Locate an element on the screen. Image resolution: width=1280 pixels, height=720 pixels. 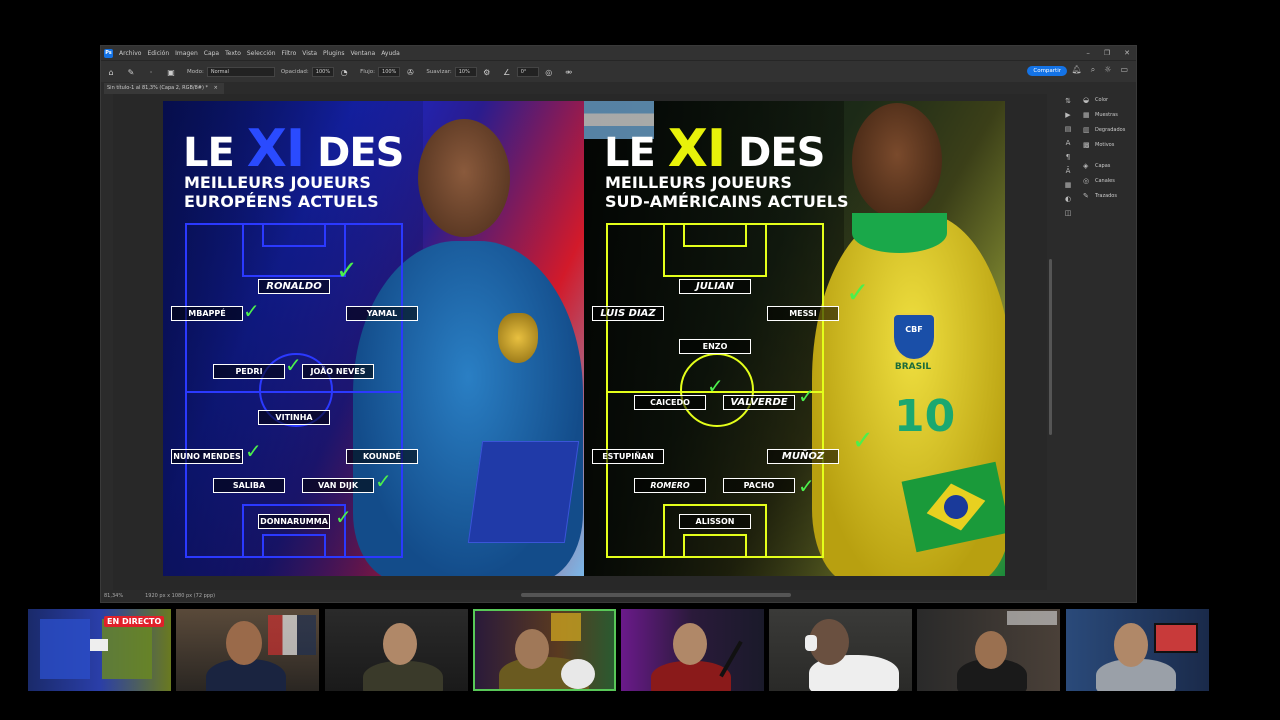
minimize-icon: – is located at coordinates (1088, 53).